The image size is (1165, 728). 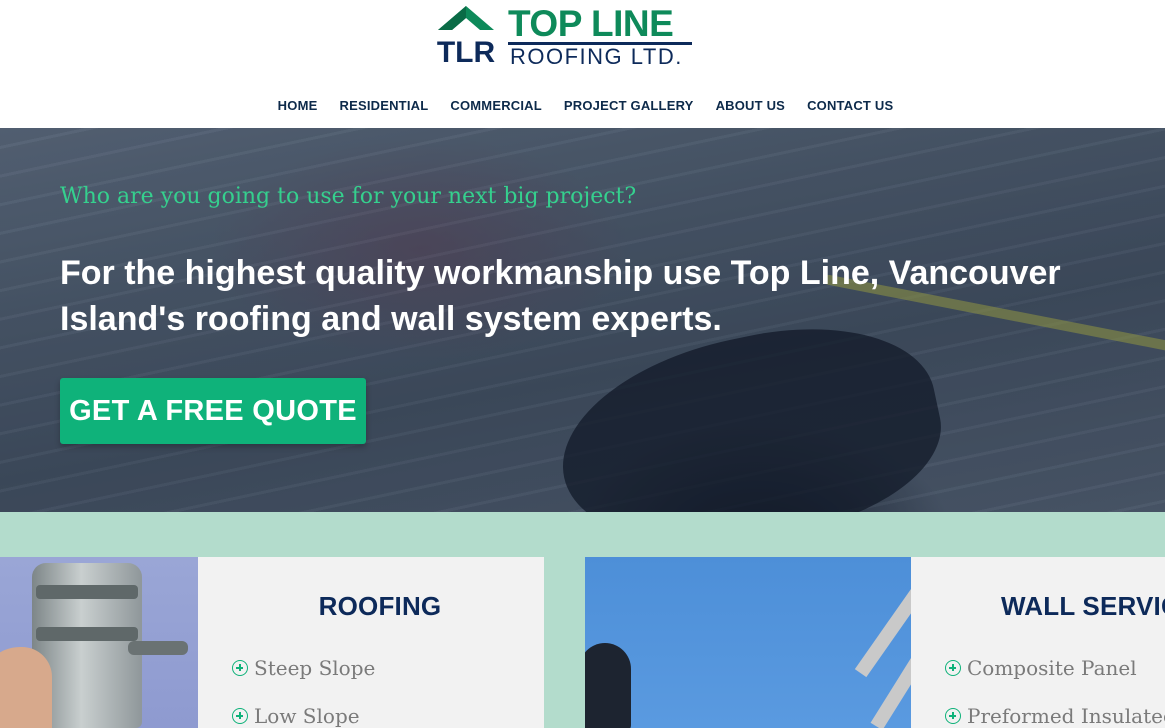 What do you see at coordinates (26, 687) in the screenshot?
I see `hand-image` at bounding box center [26, 687].